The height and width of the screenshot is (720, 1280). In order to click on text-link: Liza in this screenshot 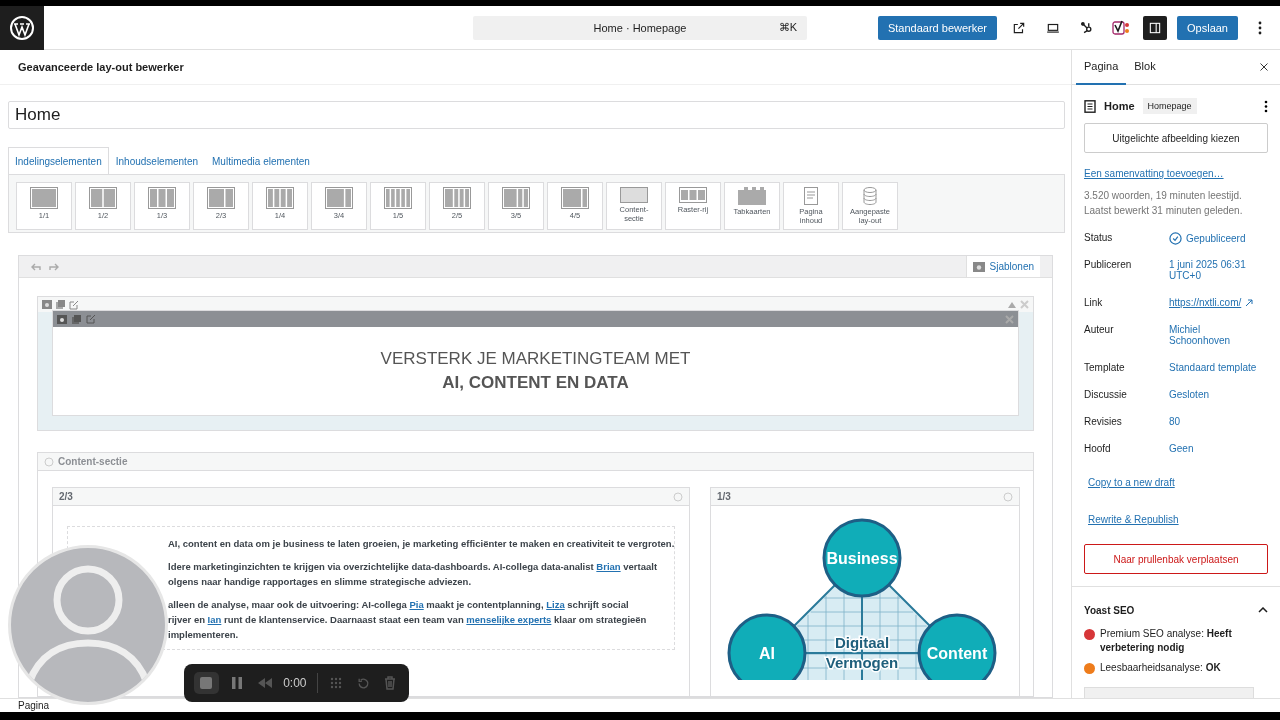, I will do `click(555, 604)`.